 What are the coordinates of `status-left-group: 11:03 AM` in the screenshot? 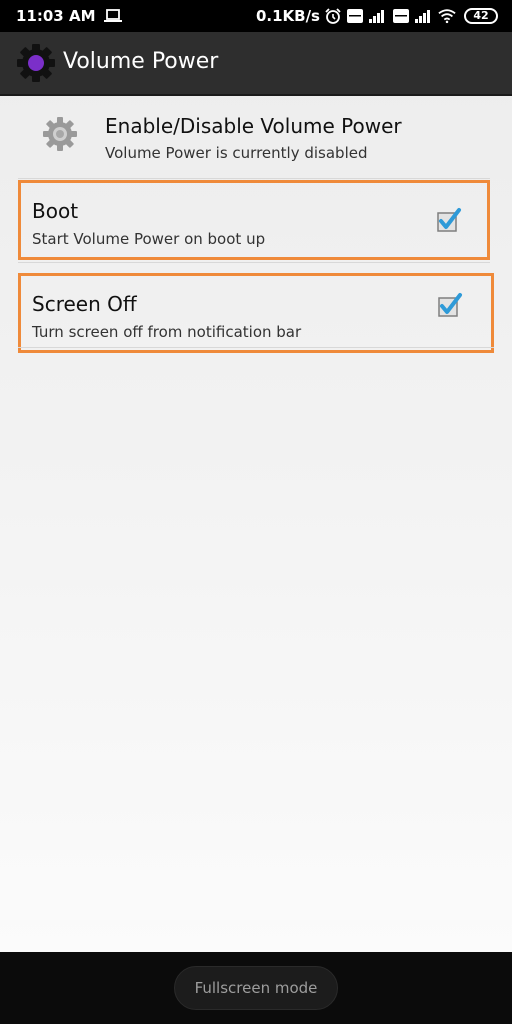 It's located at (69, 16).